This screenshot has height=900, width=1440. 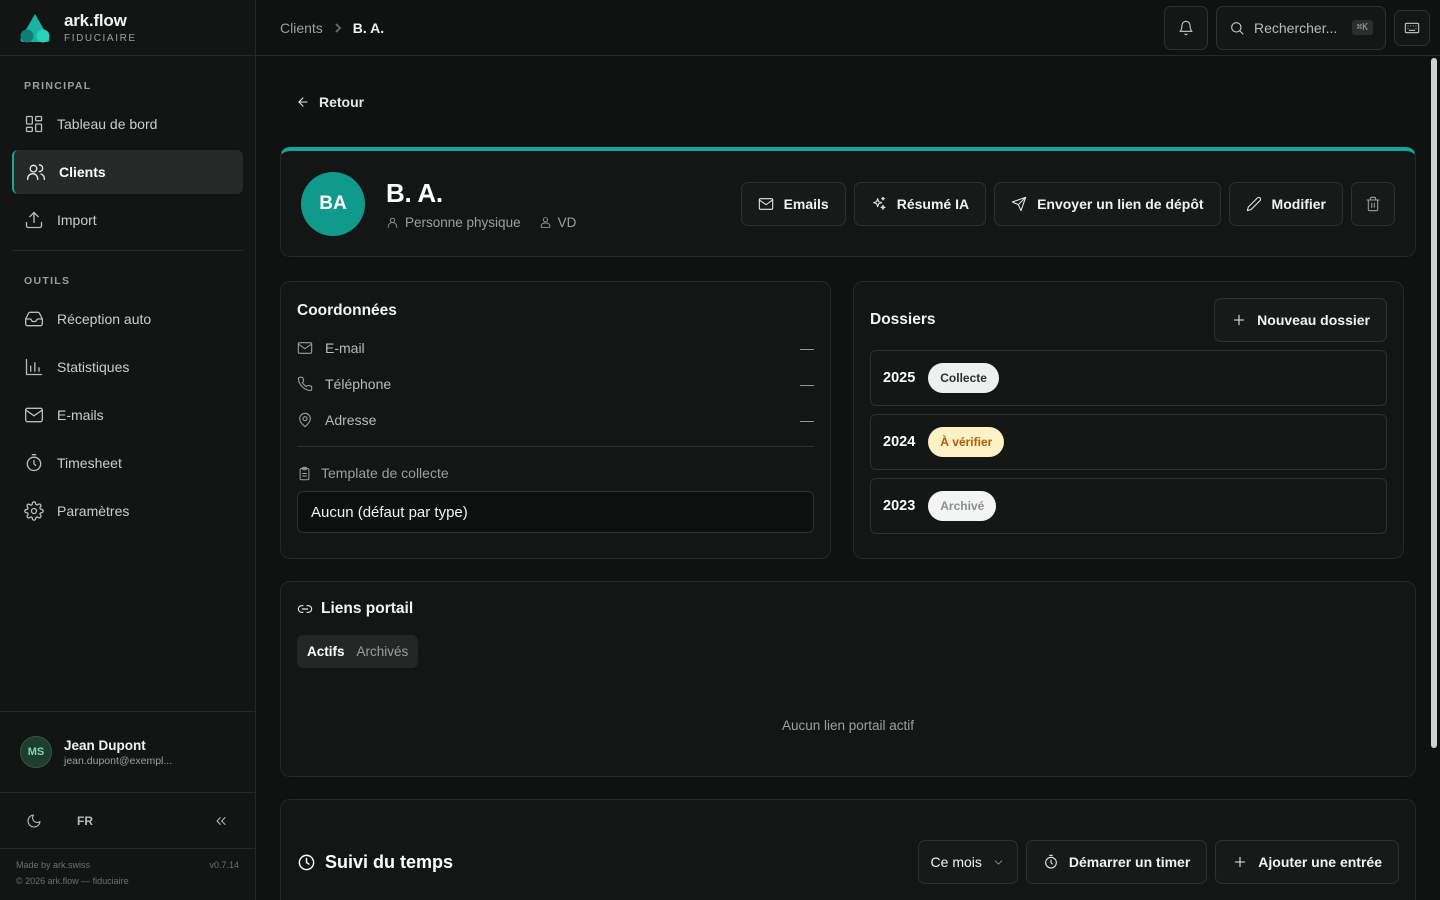 What do you see at coordinates (330, 102) in the screenshot?
I see `back-button: Retour` at bounding box center [330, 102].